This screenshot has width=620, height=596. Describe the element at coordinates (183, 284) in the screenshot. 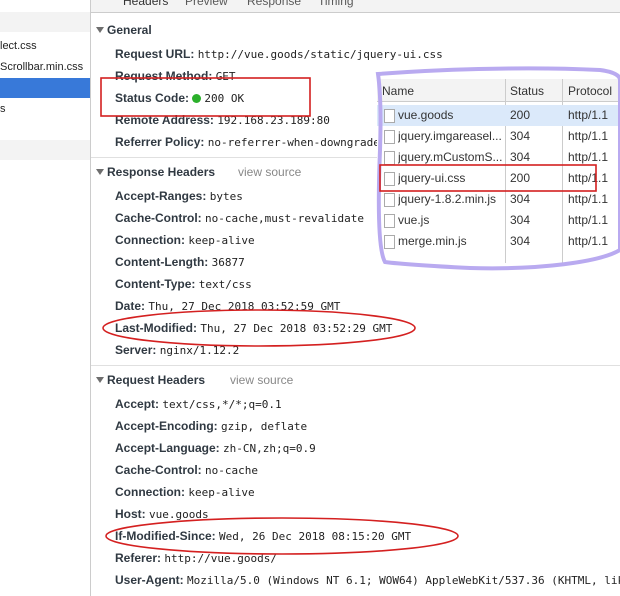

I see `response-header-row: Content-Type: text/css` at that location.